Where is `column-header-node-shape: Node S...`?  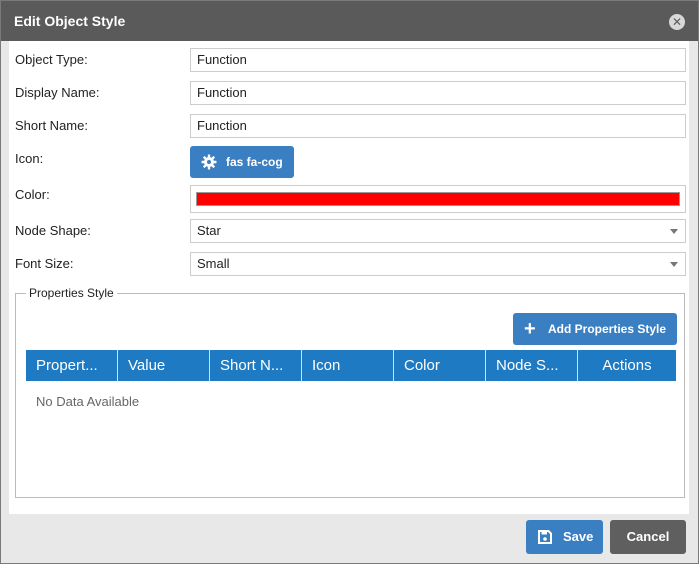
column-header-node-shape: Node S... is located at coordinates (532, 365).